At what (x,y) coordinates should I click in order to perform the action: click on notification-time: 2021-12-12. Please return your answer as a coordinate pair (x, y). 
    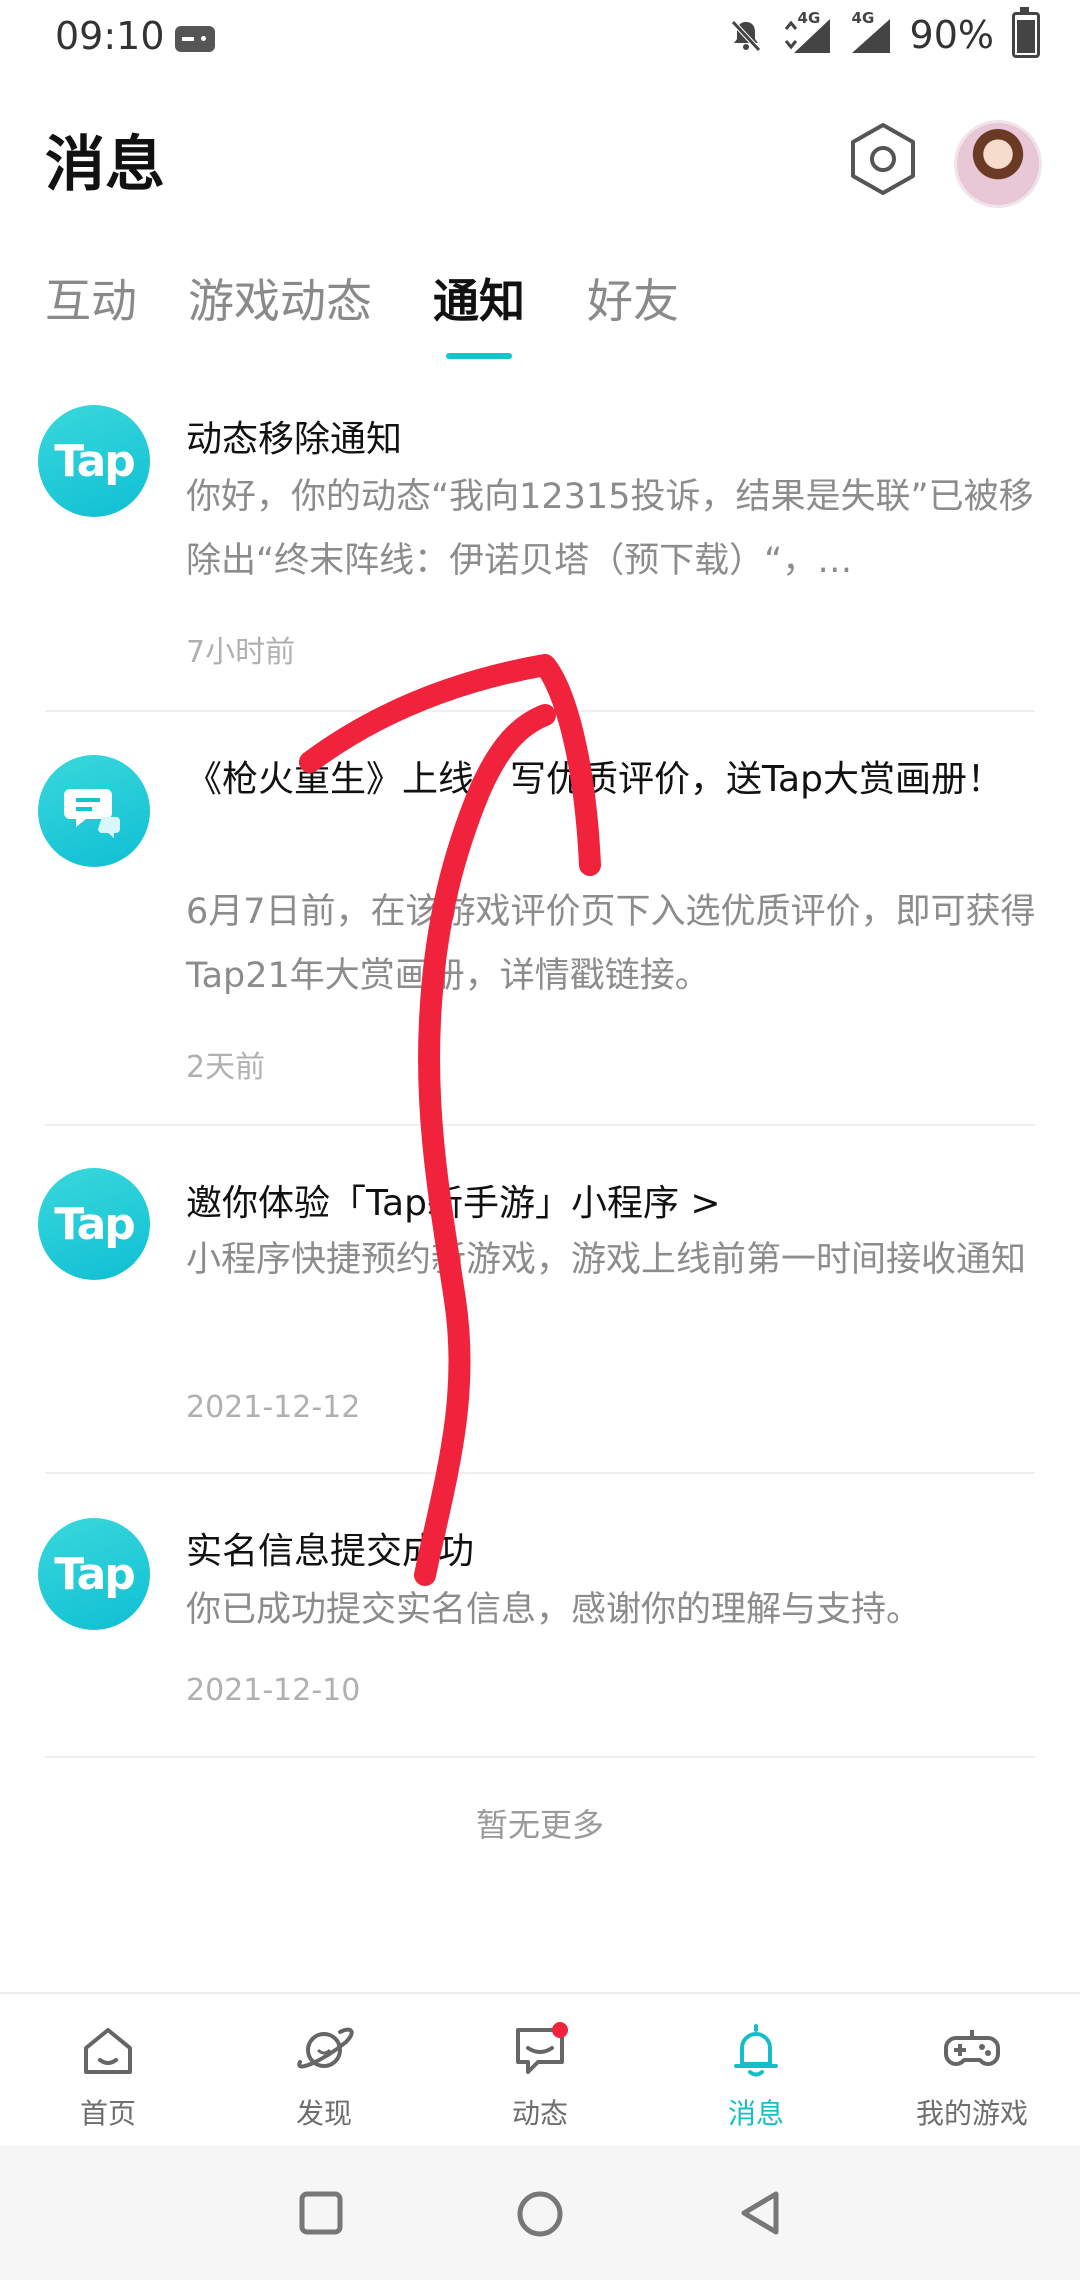
    Looking at the image, I should click on (273, 1407).